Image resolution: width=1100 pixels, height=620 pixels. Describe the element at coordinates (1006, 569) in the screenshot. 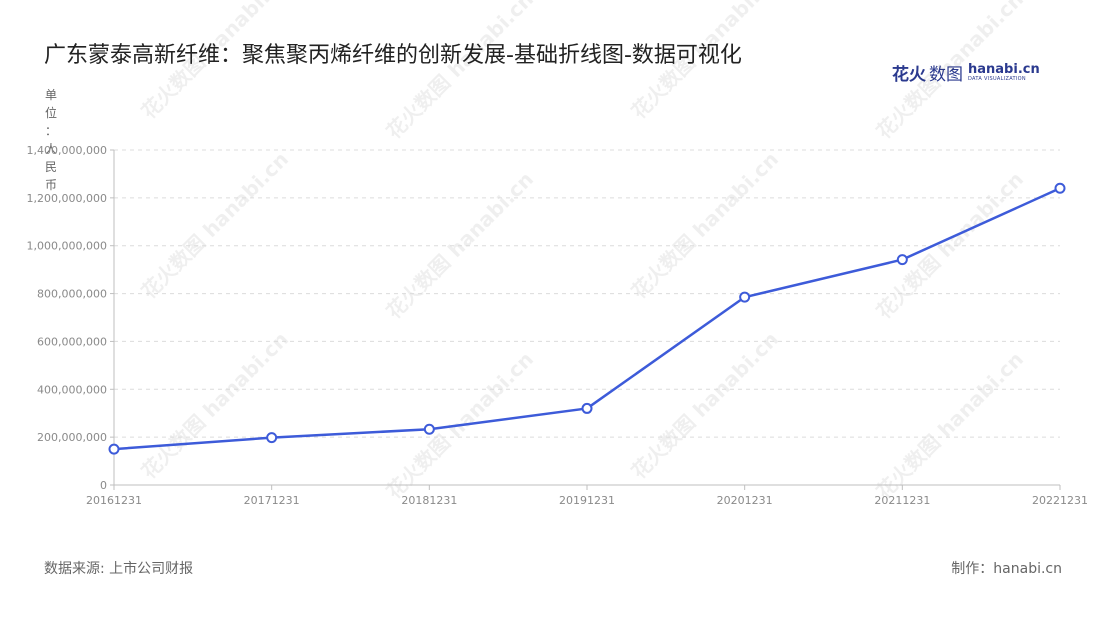

I see `credit: 制作：hanabi.cn` at that location.